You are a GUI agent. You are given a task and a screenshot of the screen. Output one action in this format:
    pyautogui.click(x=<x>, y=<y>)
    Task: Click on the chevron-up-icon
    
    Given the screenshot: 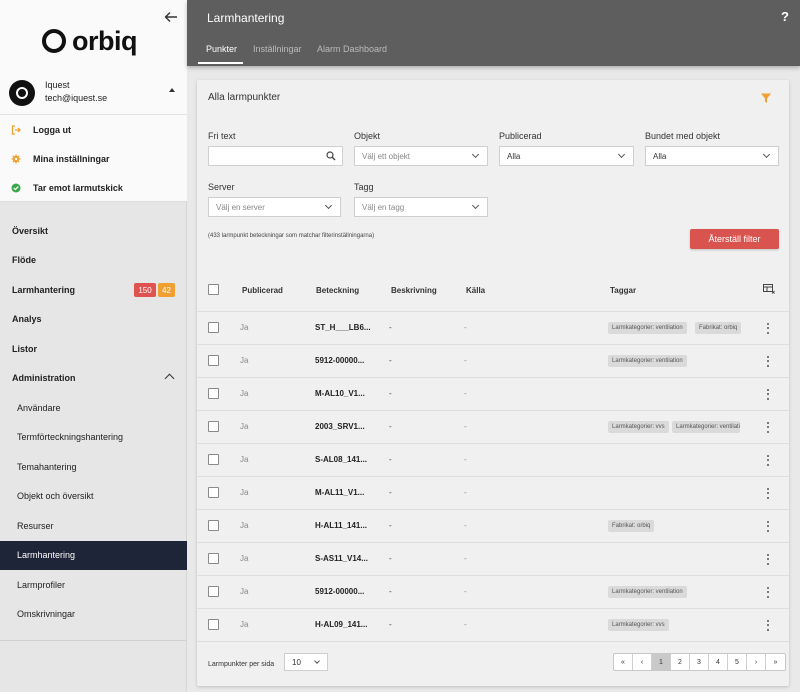 What is the action you would take?
    pyautogui.click(x=169, y=378)
    